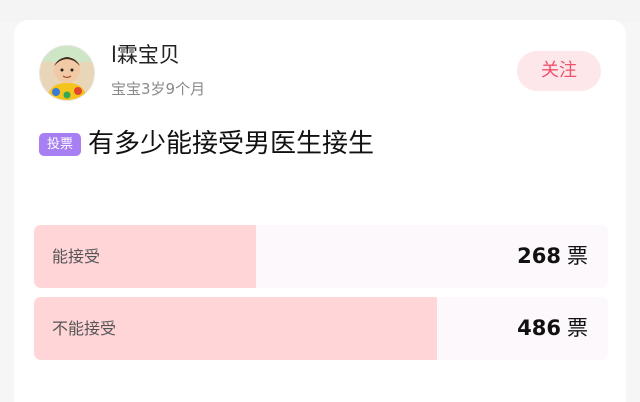  Describe the element at coordinates (539, 256) in the screenshot. I see `vote-count: 268` at that location.